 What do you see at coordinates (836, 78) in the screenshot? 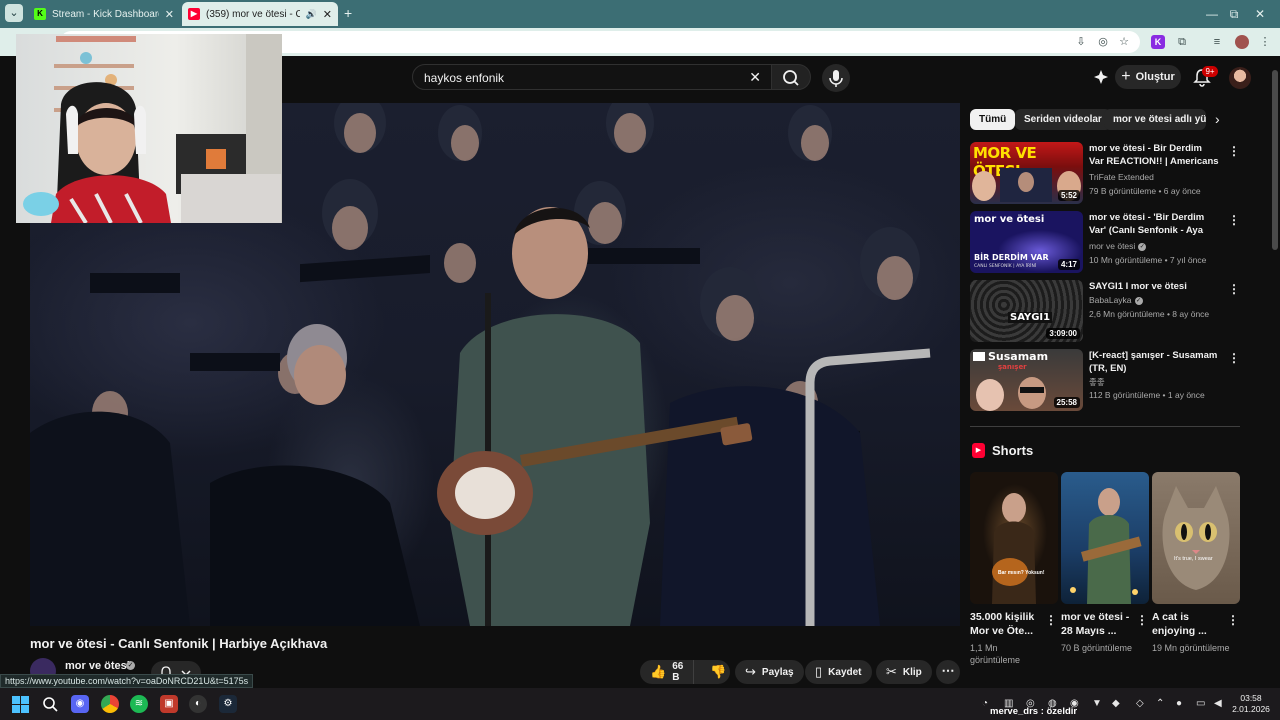
I see `voice-search-button` at bounding box center [836, 78].